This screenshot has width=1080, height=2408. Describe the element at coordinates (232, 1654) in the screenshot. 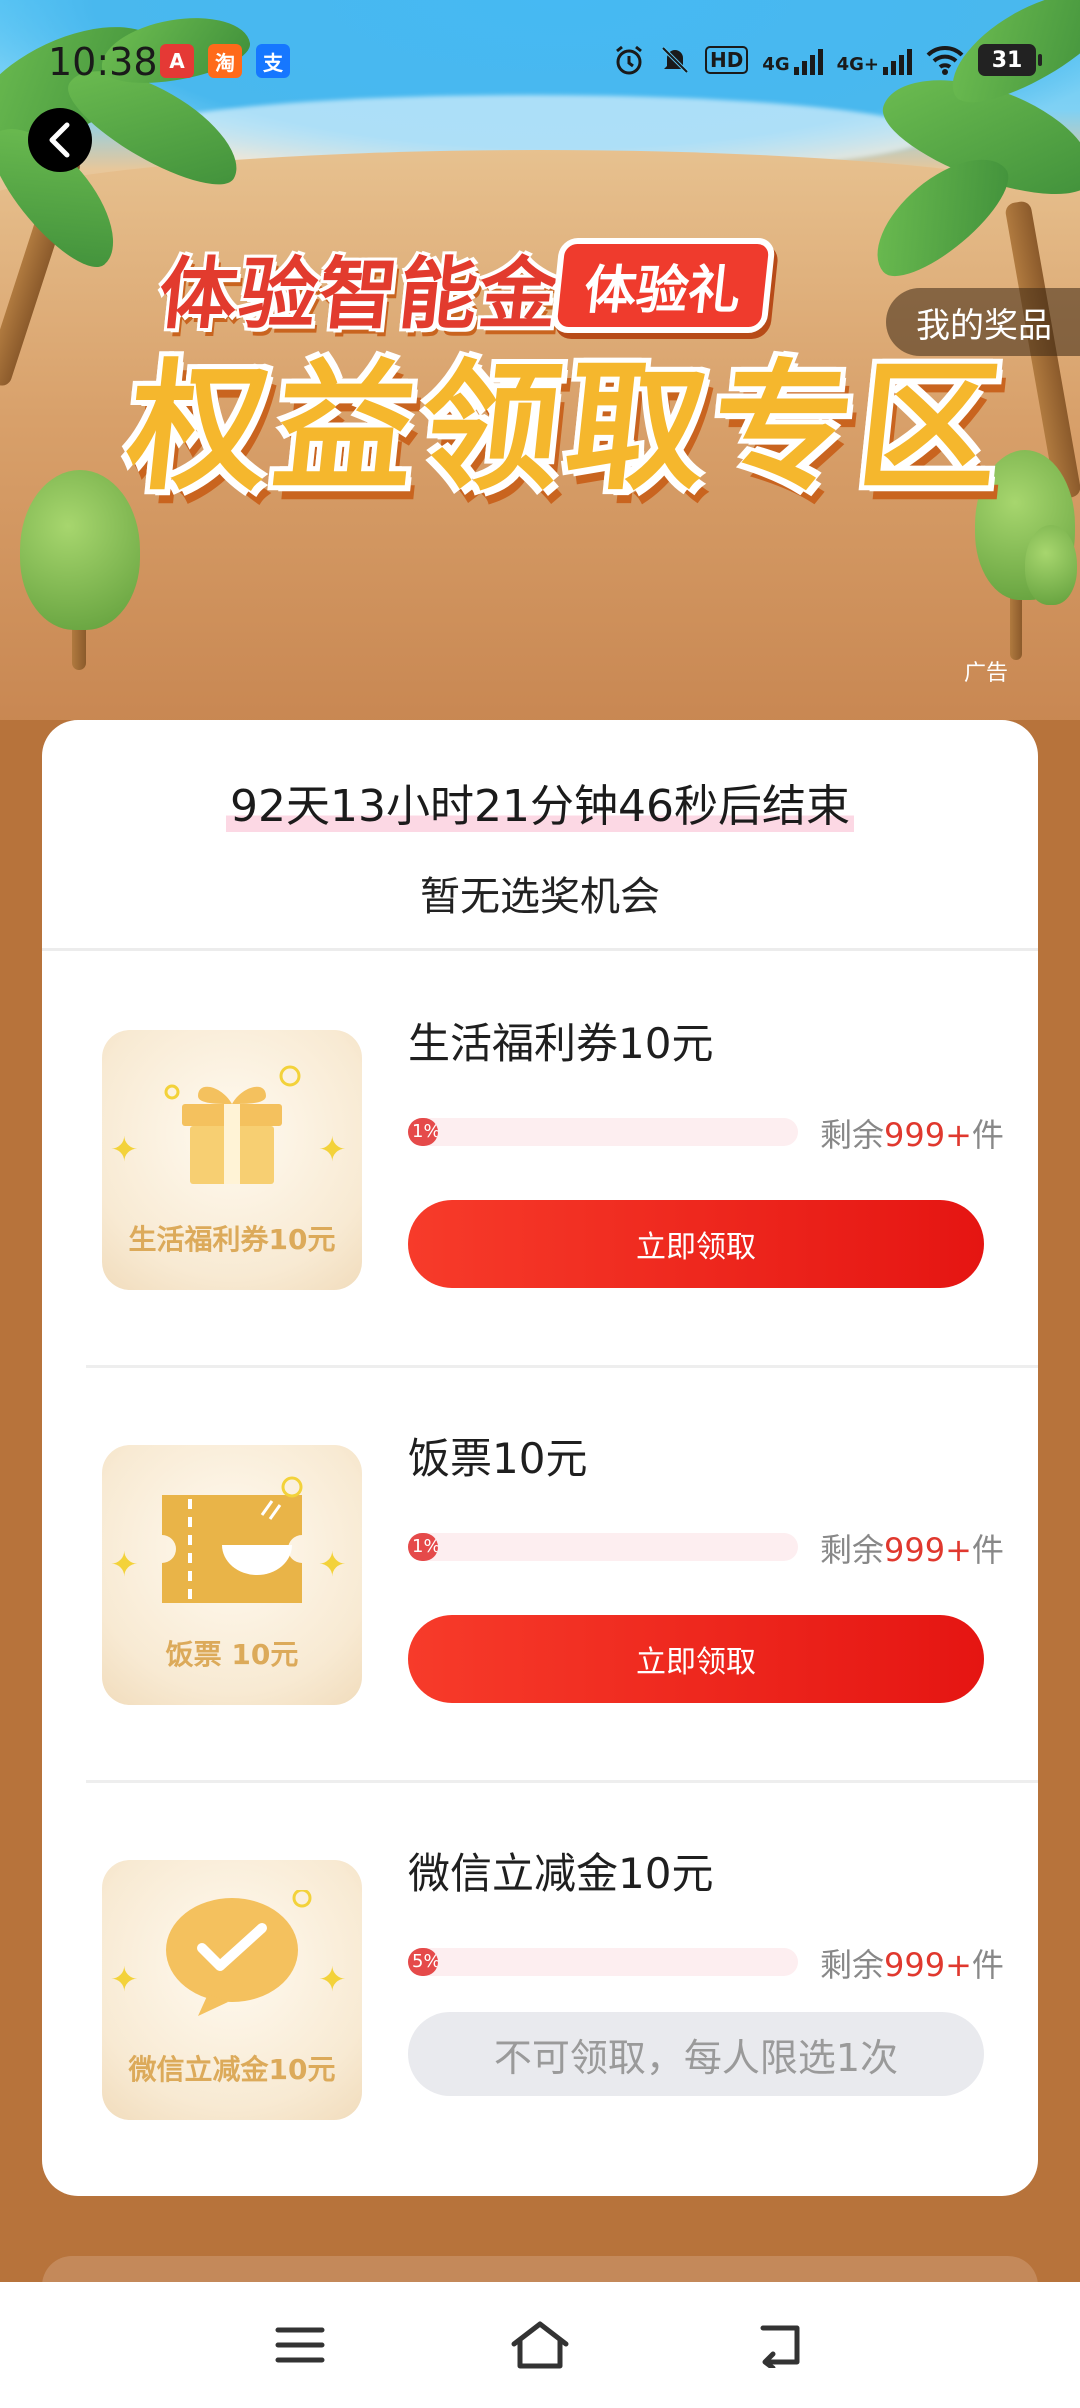

I see `prize-image-caption: 饭票 10元` at that location.